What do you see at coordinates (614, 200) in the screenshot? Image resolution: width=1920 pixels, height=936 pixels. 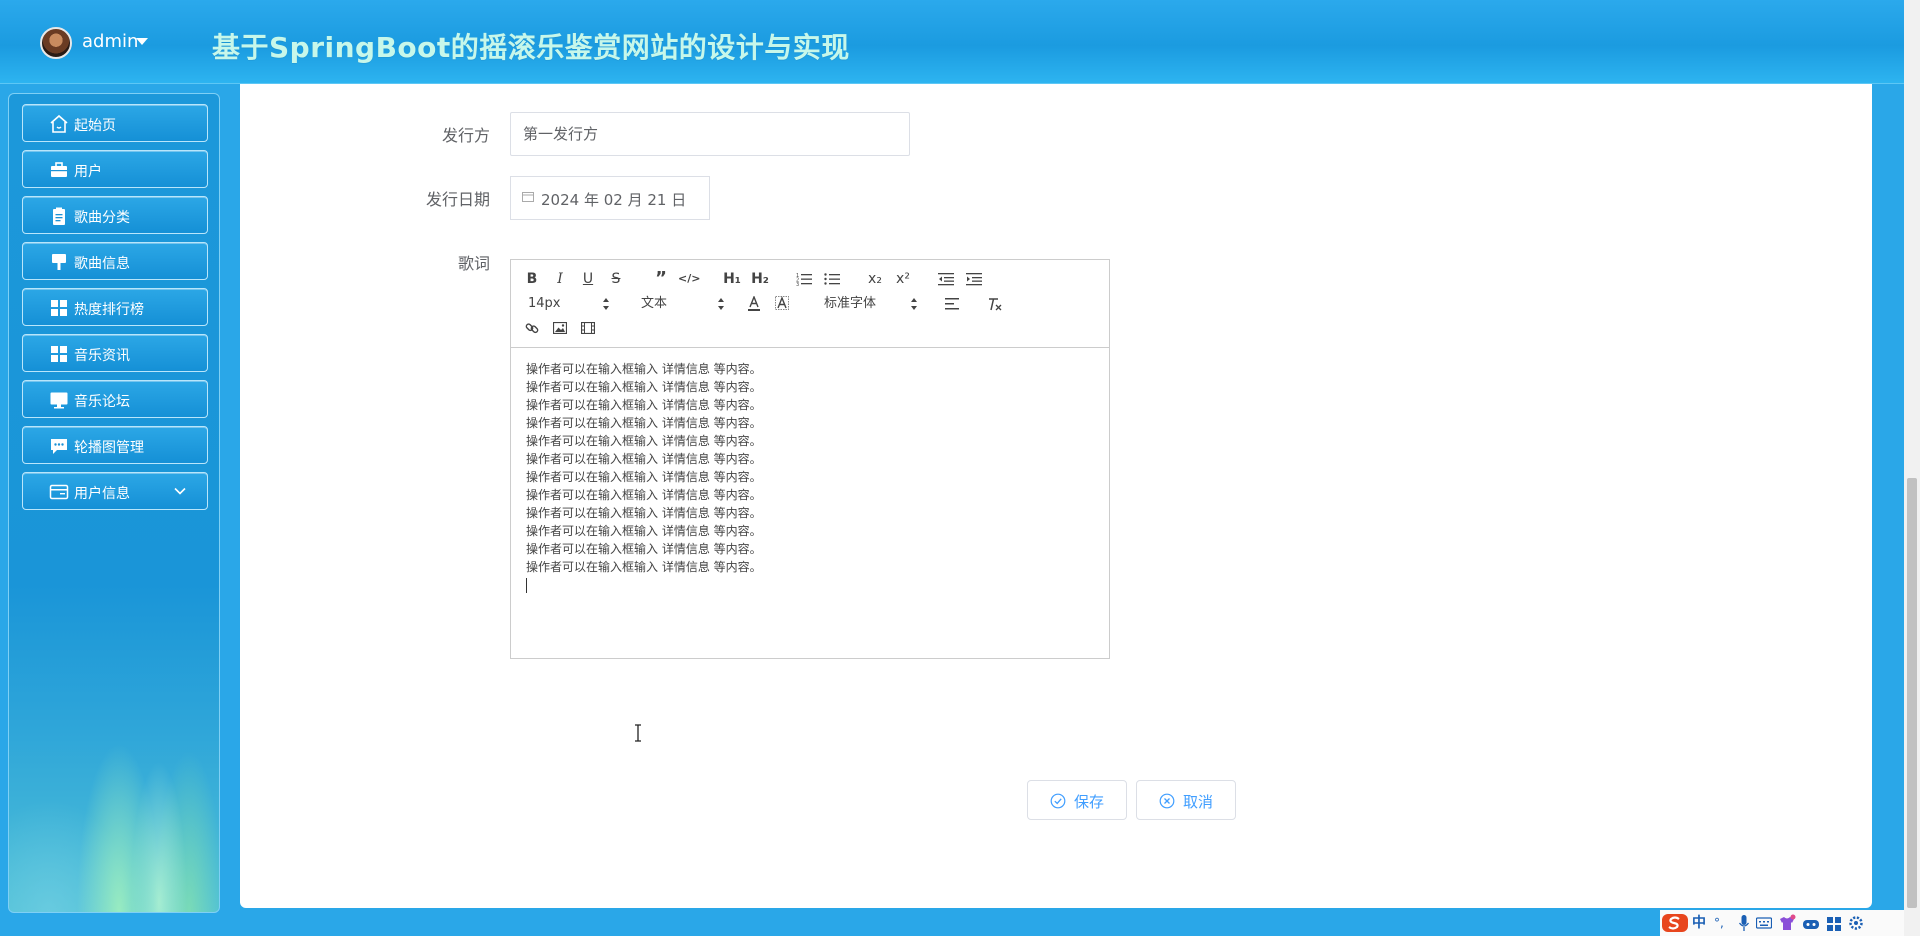 I see `release-date-value: 2024 年 02 月 21 日` at bounding box center [614, 200].